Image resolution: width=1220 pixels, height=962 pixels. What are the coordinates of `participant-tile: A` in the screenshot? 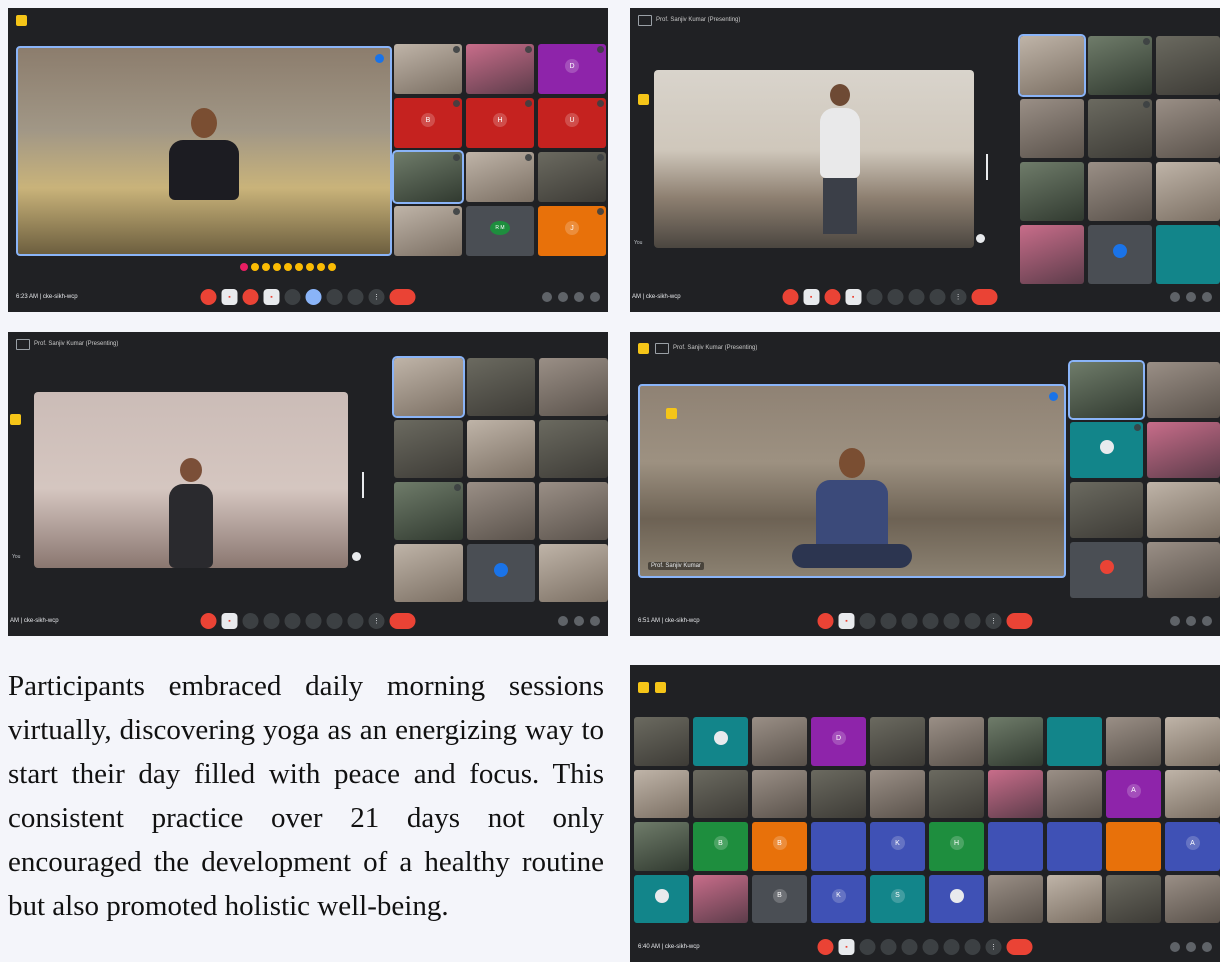 It's located at (1192, 846).